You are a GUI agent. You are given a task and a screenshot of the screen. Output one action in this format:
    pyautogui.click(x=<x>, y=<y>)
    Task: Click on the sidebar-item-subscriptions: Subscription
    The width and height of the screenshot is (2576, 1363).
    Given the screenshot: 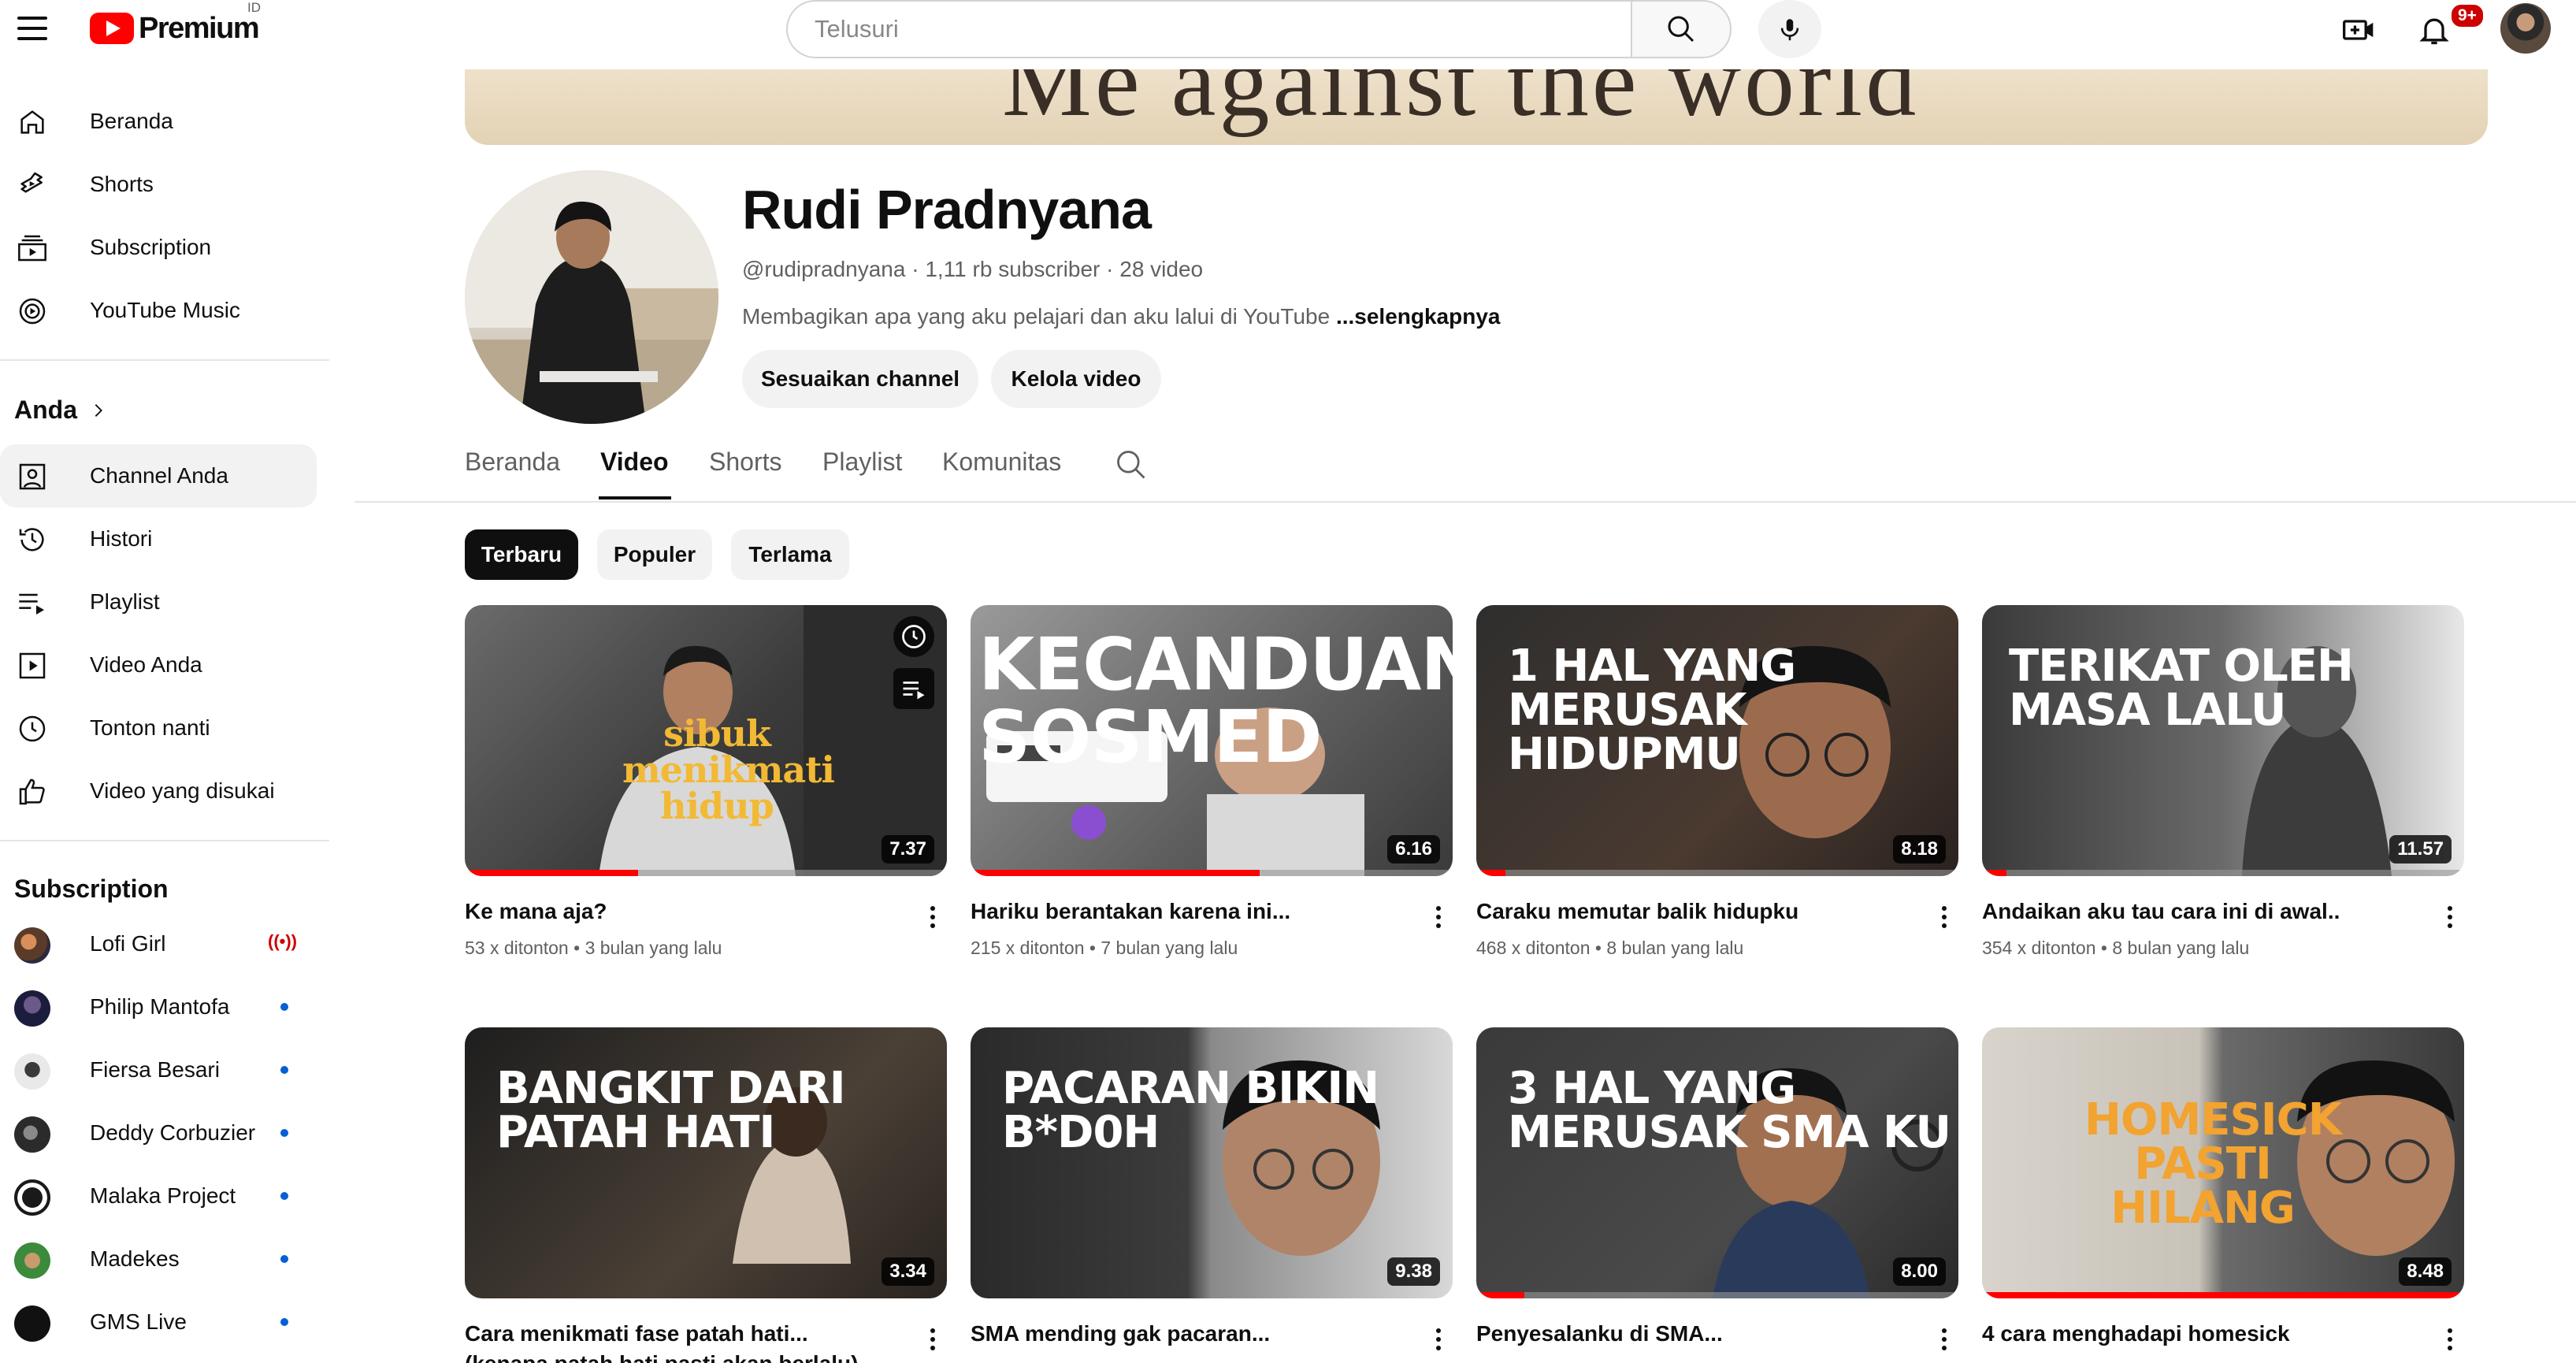 What is the action you would take?
    pyautogui.click(x=158, y=248)
    